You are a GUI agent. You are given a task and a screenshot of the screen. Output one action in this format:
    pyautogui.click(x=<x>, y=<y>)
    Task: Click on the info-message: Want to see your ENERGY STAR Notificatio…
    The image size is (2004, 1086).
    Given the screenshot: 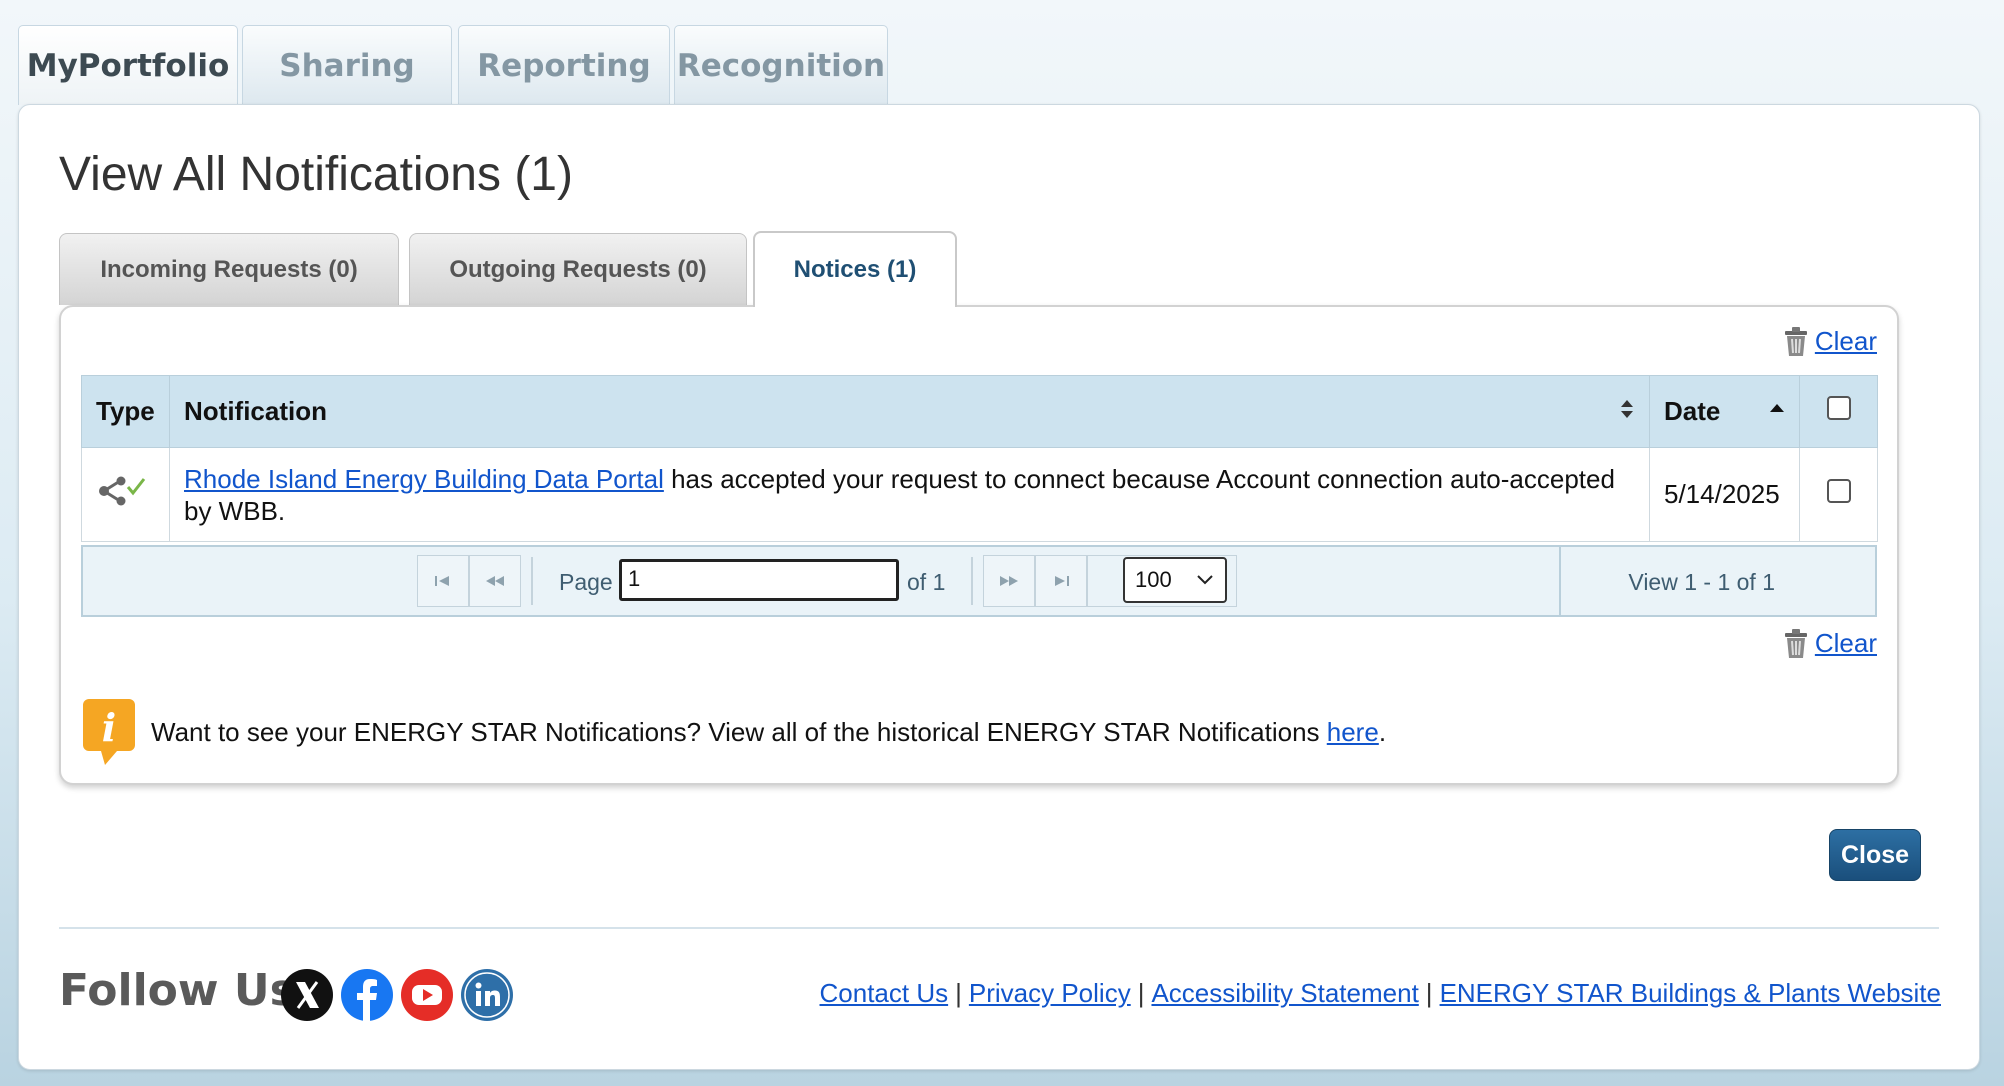 What is the action you would take?
    pyautogui.click(x=739, y=732)
    